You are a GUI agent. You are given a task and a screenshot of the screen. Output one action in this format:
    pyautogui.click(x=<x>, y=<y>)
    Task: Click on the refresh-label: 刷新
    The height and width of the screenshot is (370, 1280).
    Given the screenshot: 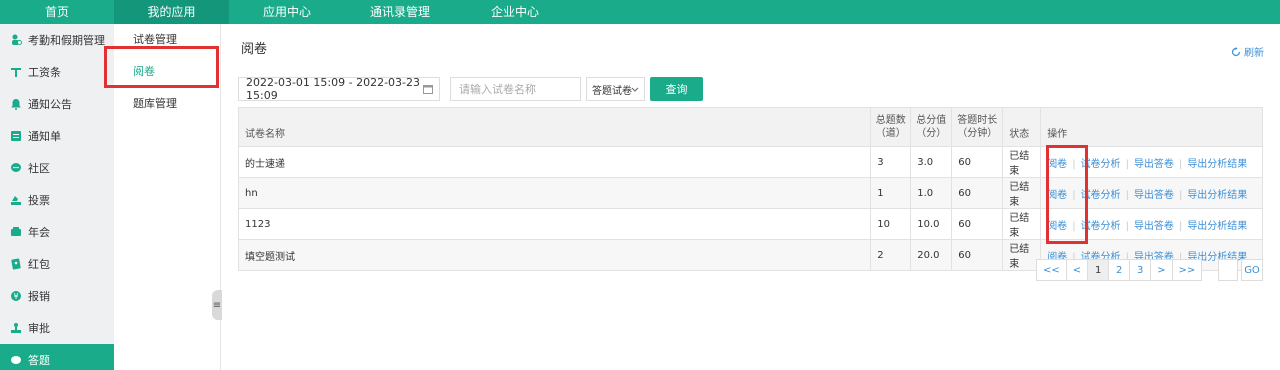 What is the action you would take?
    pyautogui.click(x=1254, y=53)
    